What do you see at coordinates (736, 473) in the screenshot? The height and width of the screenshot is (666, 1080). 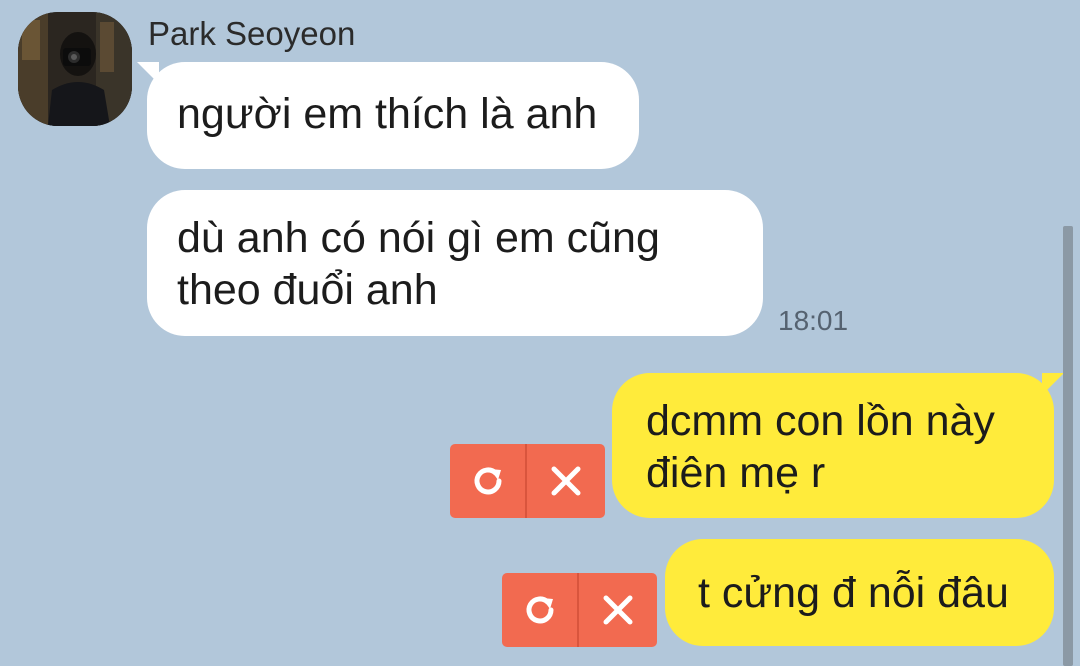 I see `message-text: điên mẹ r` at bounding box center [736, 473].